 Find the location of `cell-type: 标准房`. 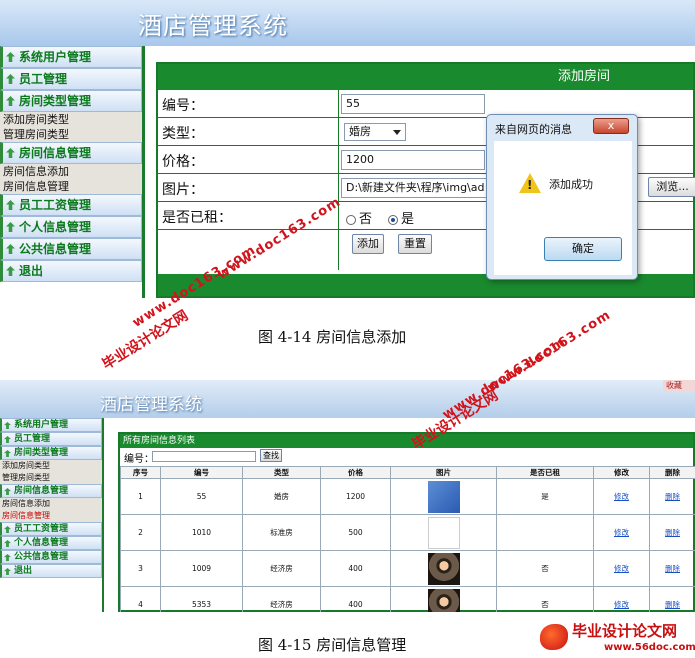

cell-type: 标准房 is located at coordinates (281, 532).